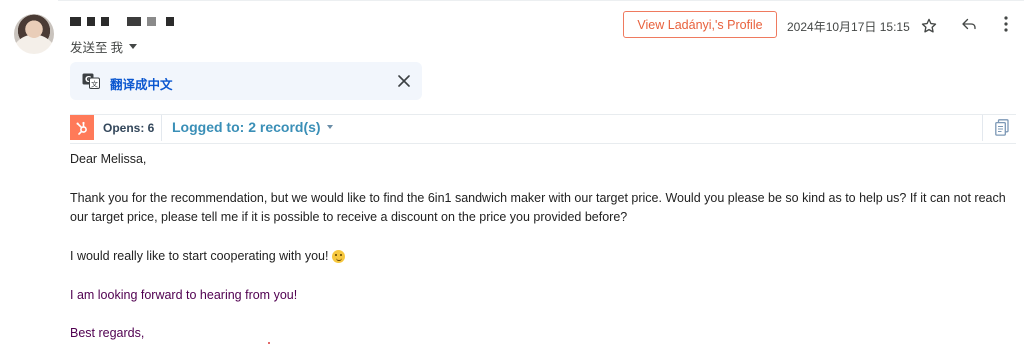 The height and width of the screenshot is (345, 1024). Describe the element at coordinates (1006, 24) in the screenshot. I see `more-vert-icon` at that location.